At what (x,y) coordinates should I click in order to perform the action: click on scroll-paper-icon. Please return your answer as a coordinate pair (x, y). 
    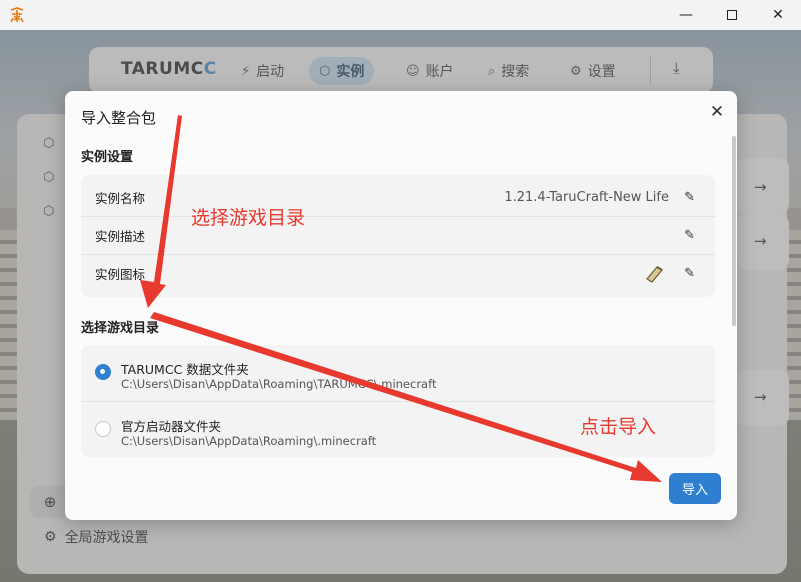
    Looking at the image, I should click on (654, 274).